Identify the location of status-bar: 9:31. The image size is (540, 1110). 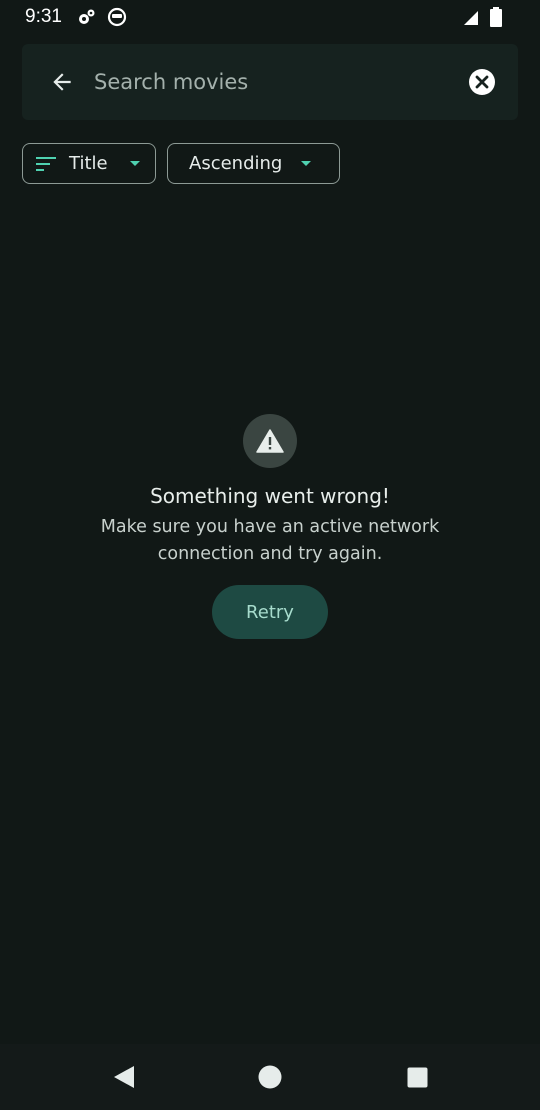
(270, 17).